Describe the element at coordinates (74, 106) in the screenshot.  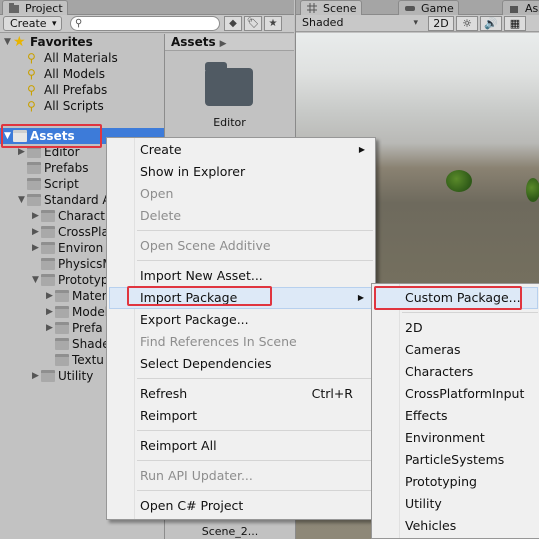
I see `favorite-item-label: All Scripts` at that location.